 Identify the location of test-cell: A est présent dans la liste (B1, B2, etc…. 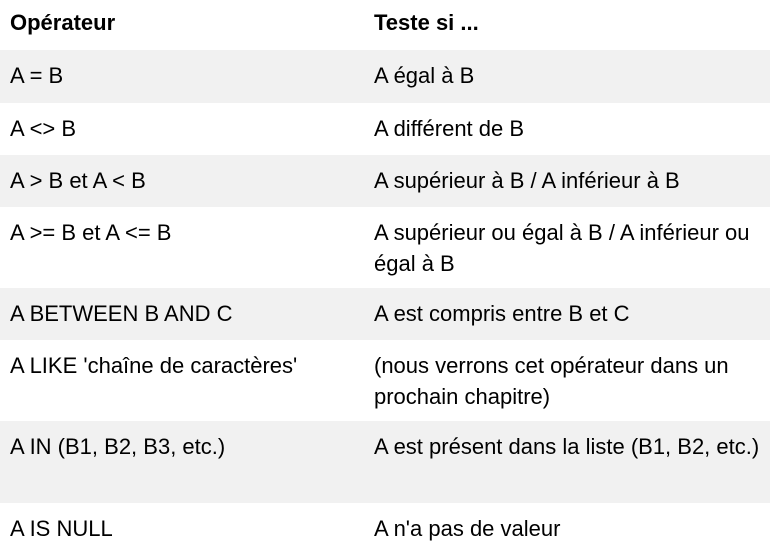
(566, 462).